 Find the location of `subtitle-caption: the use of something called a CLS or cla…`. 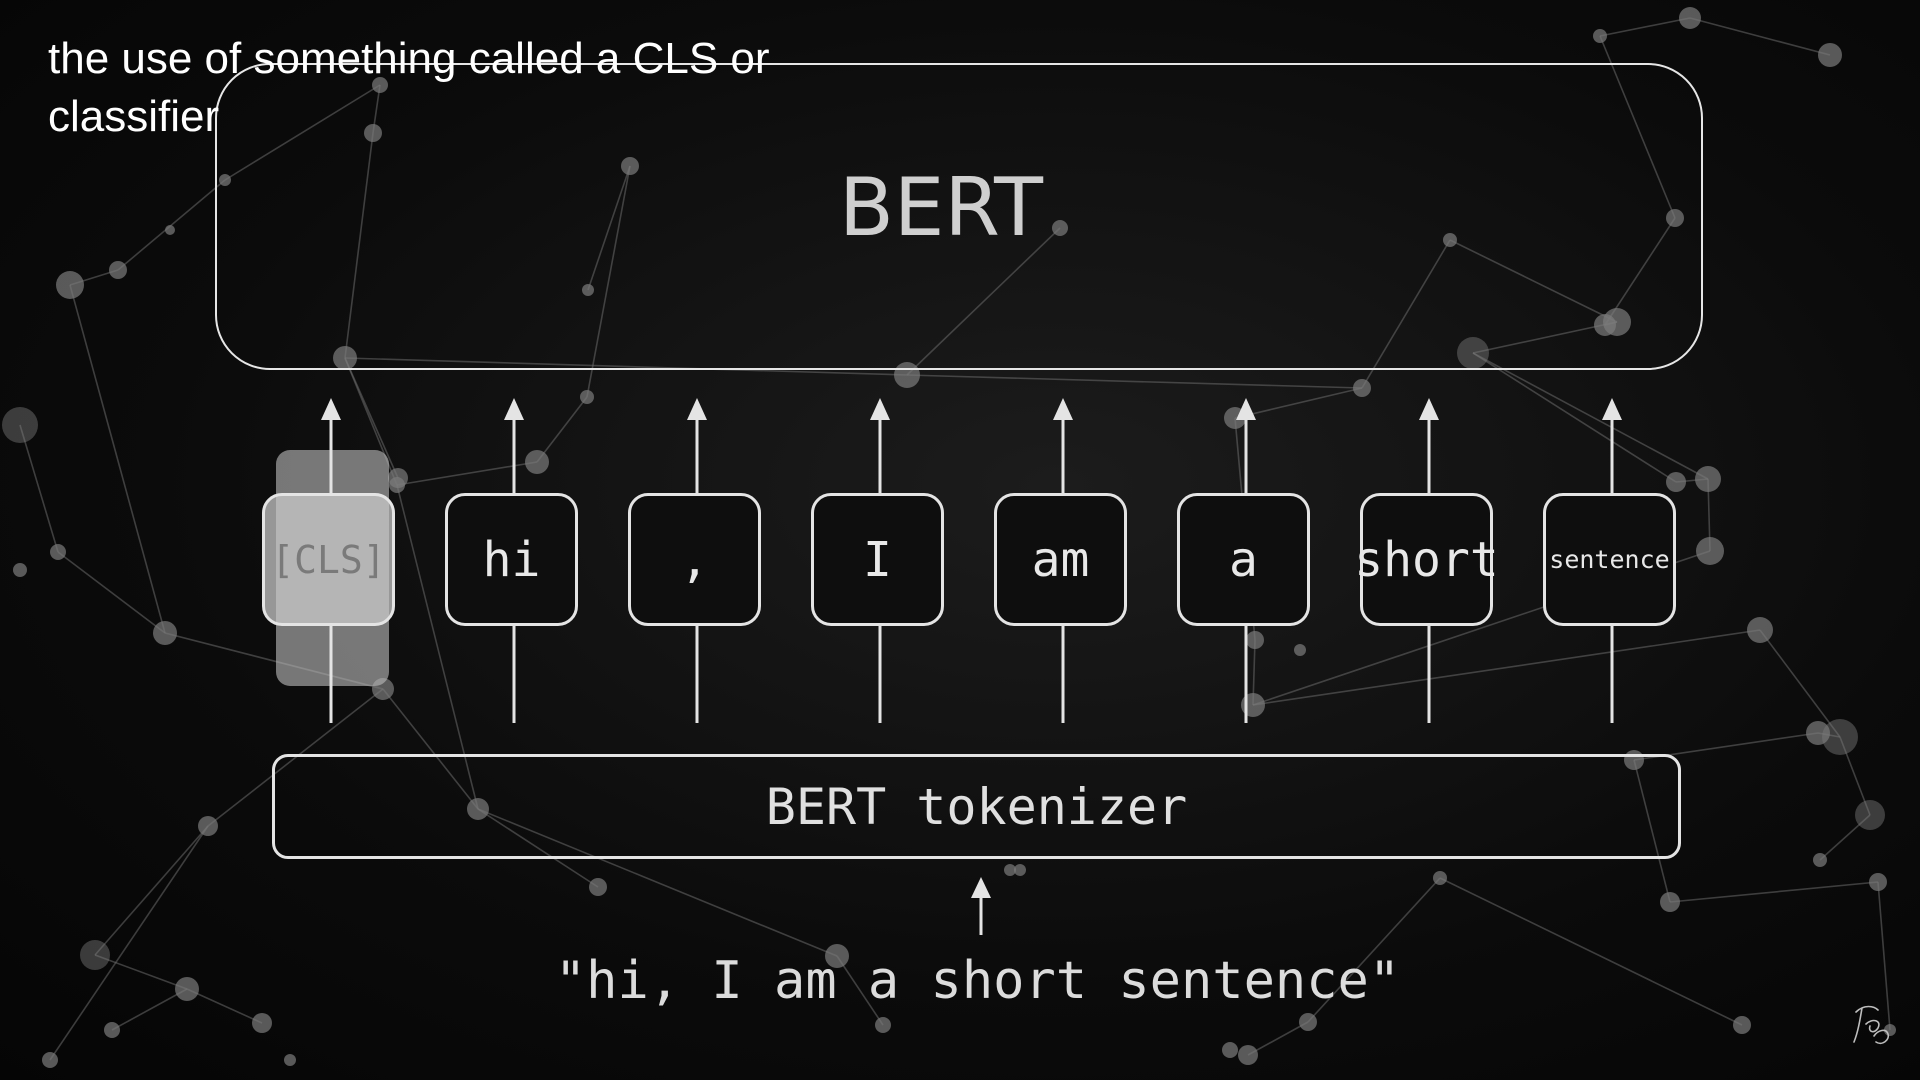

subtitle-caption: the use of something called a CLS or cla… is located at coordinates (409, 87).